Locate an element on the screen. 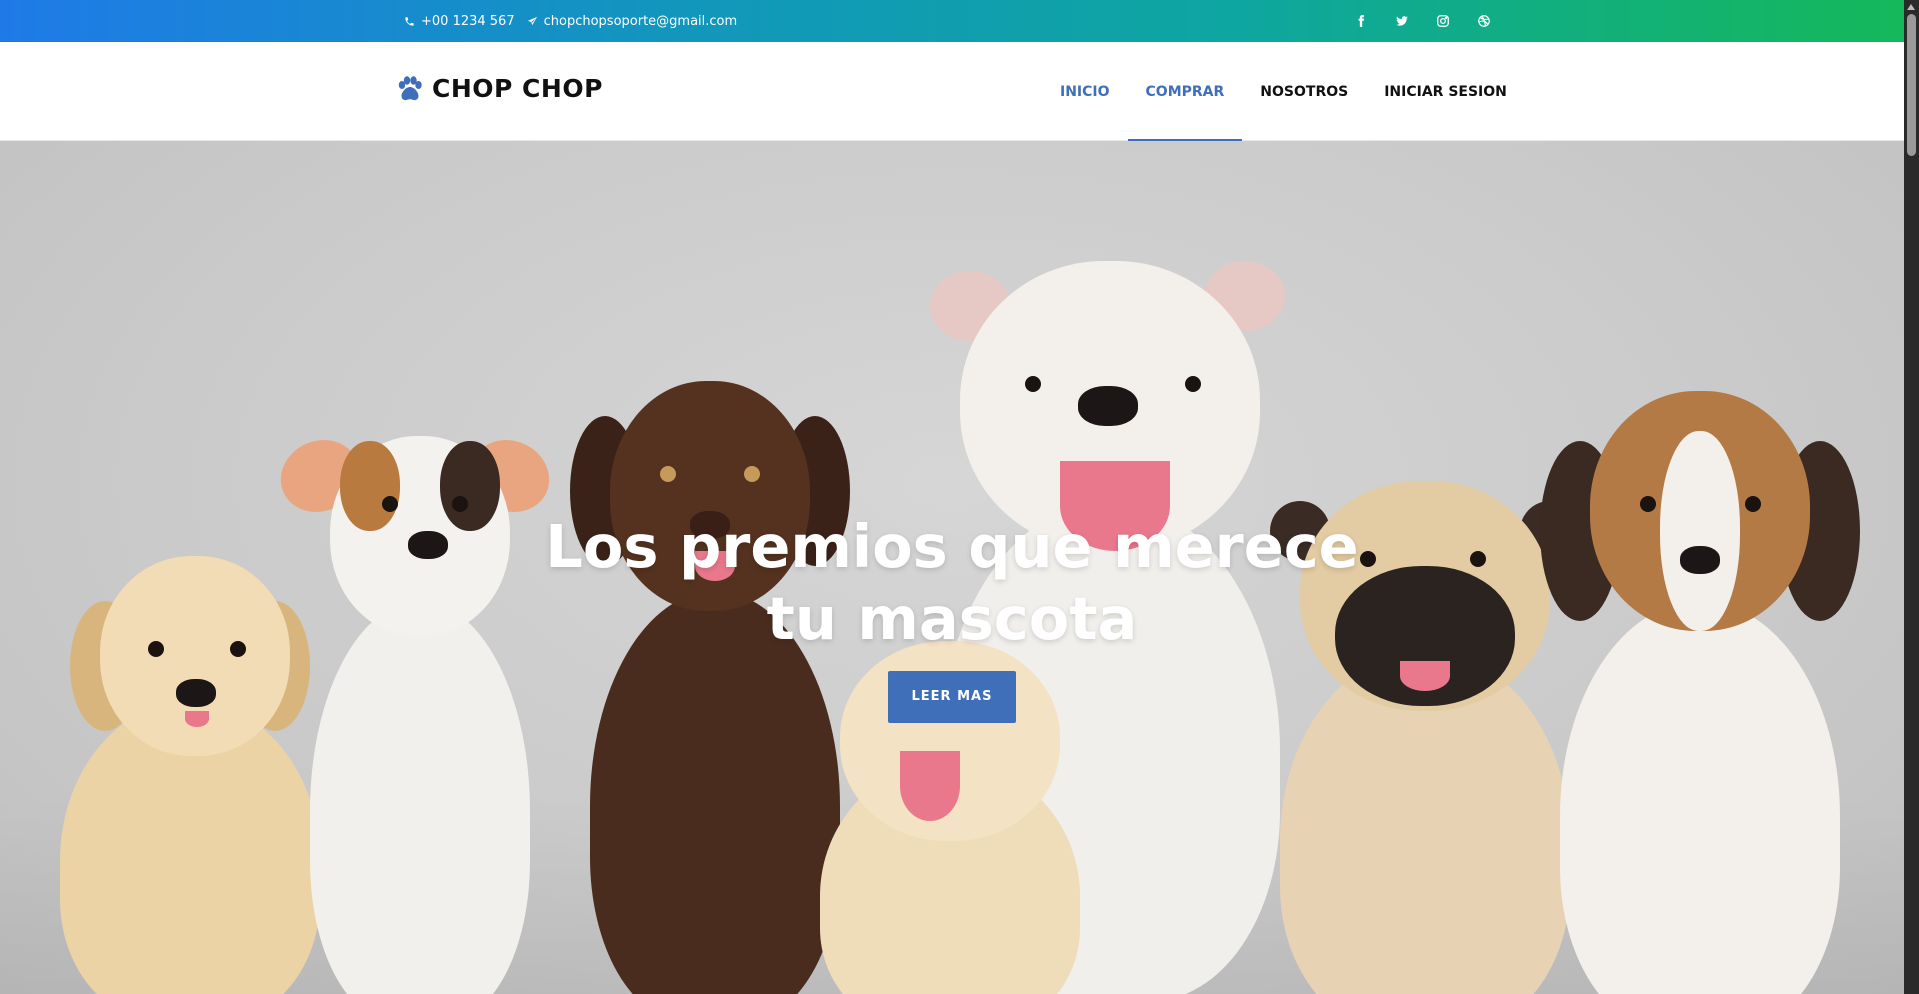 The height and width of the screenshot is (994, 1919). brand-logo: CHOP CHOP is located at coordinates (499, 88).